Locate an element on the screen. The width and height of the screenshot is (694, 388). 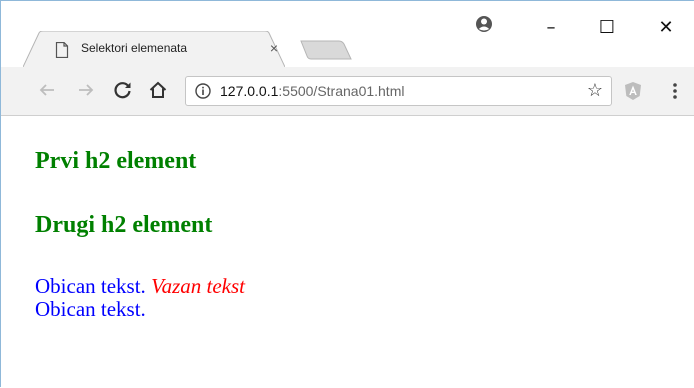
emphasized-text: Vazan tekst is located at coordinates (198, 286).